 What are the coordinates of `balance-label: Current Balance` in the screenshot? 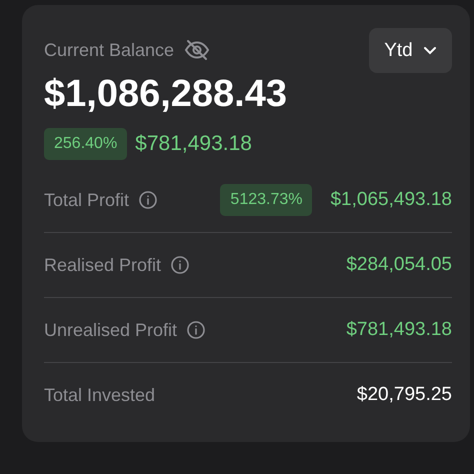 It's located at (109, 50).